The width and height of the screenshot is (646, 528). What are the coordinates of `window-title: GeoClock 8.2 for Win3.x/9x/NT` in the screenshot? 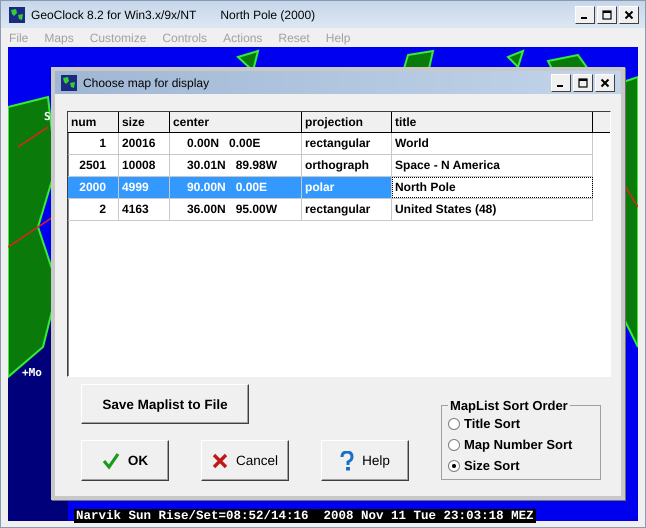 It's located at (113, 15).